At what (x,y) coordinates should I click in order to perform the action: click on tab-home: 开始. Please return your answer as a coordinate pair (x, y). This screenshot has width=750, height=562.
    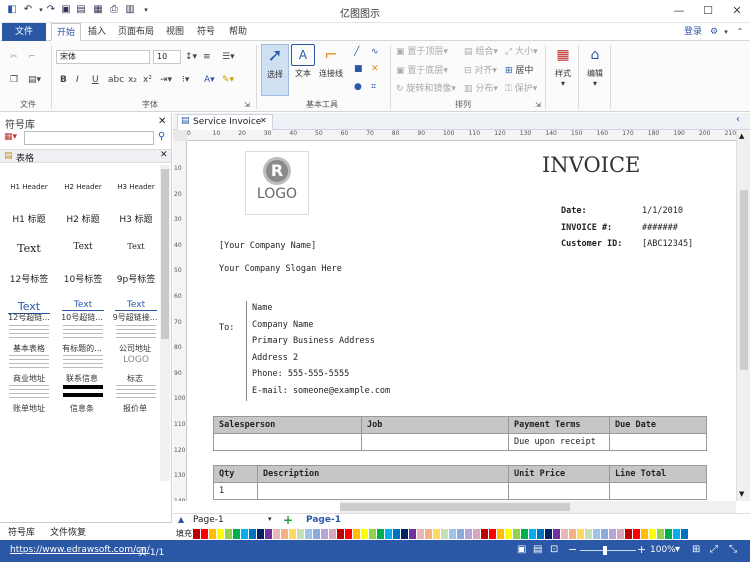
    Looking at the image, I should click on (66, 32).